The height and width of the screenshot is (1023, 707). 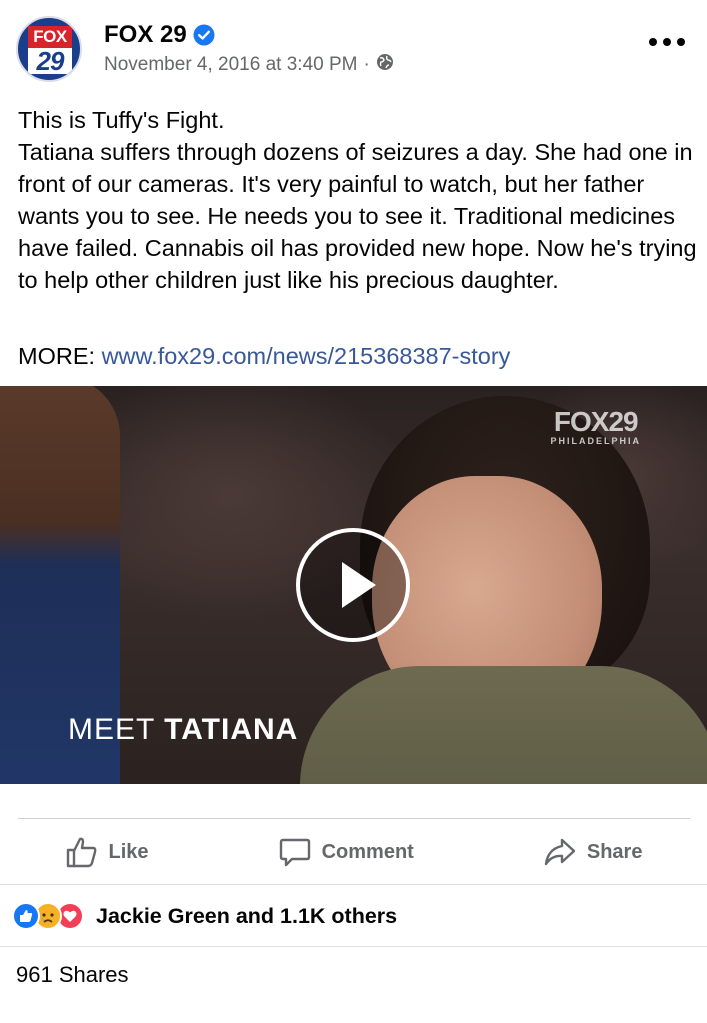 What do you see at coordinates (50, 61) in the screenshot?
I see `avatar-number-text: 29` at bounding box center [50, 61].